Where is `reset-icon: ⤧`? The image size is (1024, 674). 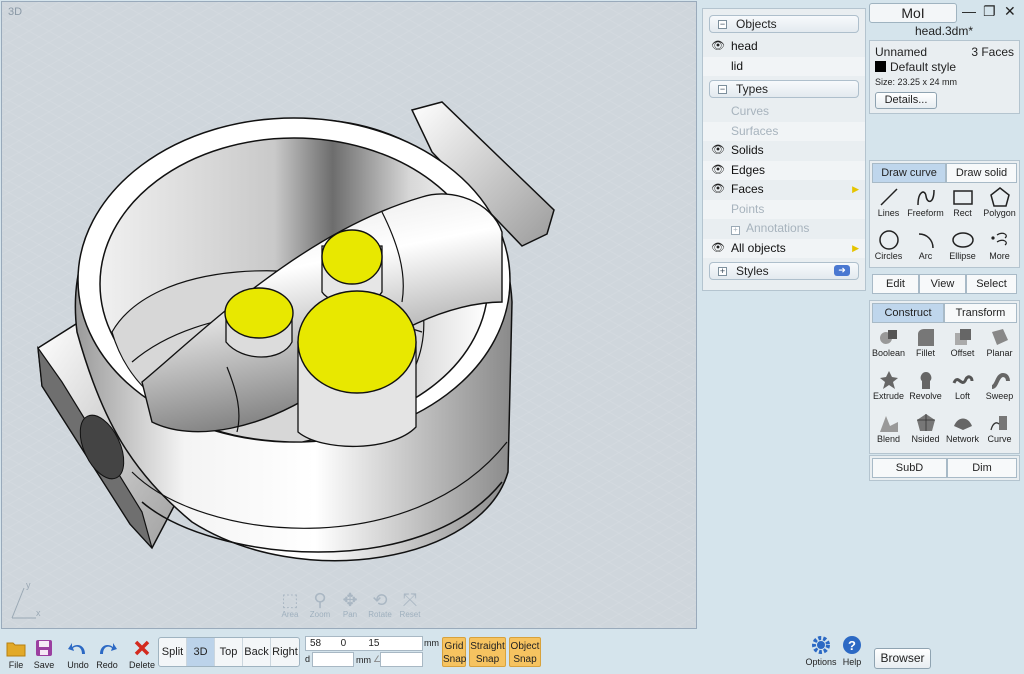 reset-icon: ⤧ is located at coordinates (410, 600).